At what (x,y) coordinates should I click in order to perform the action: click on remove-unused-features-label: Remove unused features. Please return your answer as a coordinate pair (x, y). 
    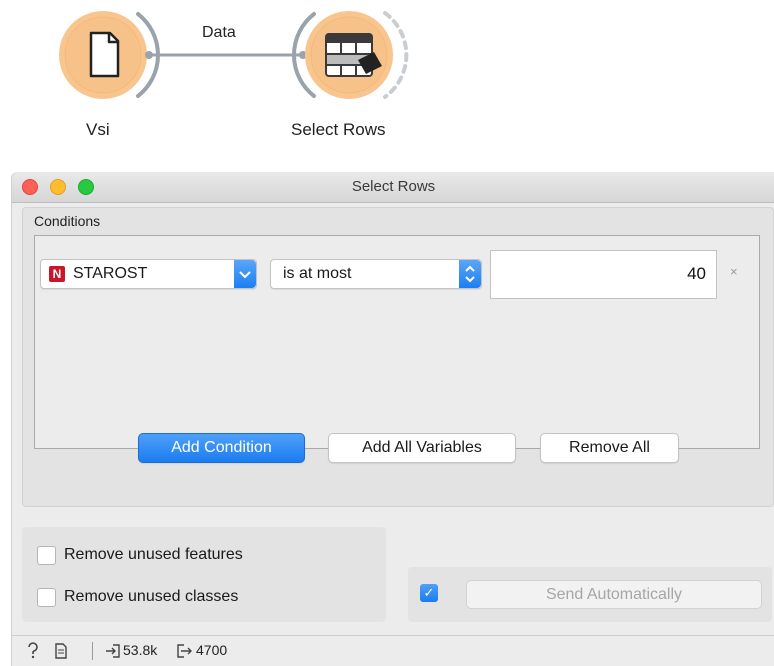
    Looking at the image, I should click on (153, 554).